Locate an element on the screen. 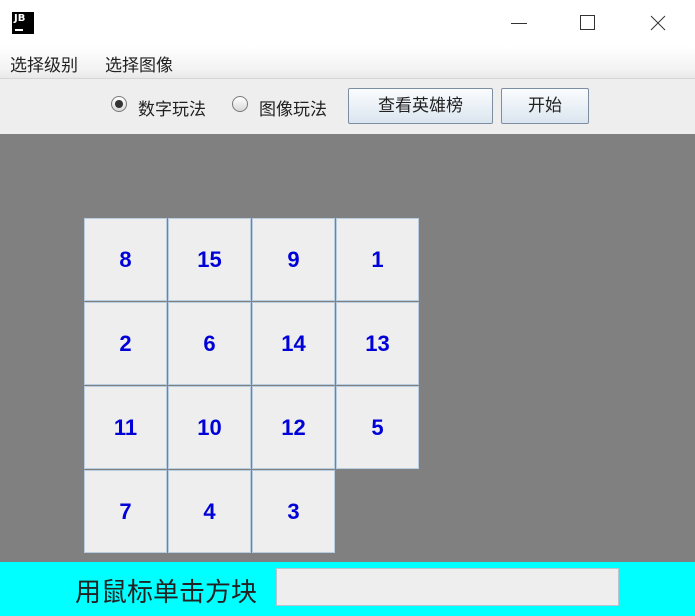 The width and height of the screenshot is (695, 616). maximize-icon is located at coordinates (587, 22).